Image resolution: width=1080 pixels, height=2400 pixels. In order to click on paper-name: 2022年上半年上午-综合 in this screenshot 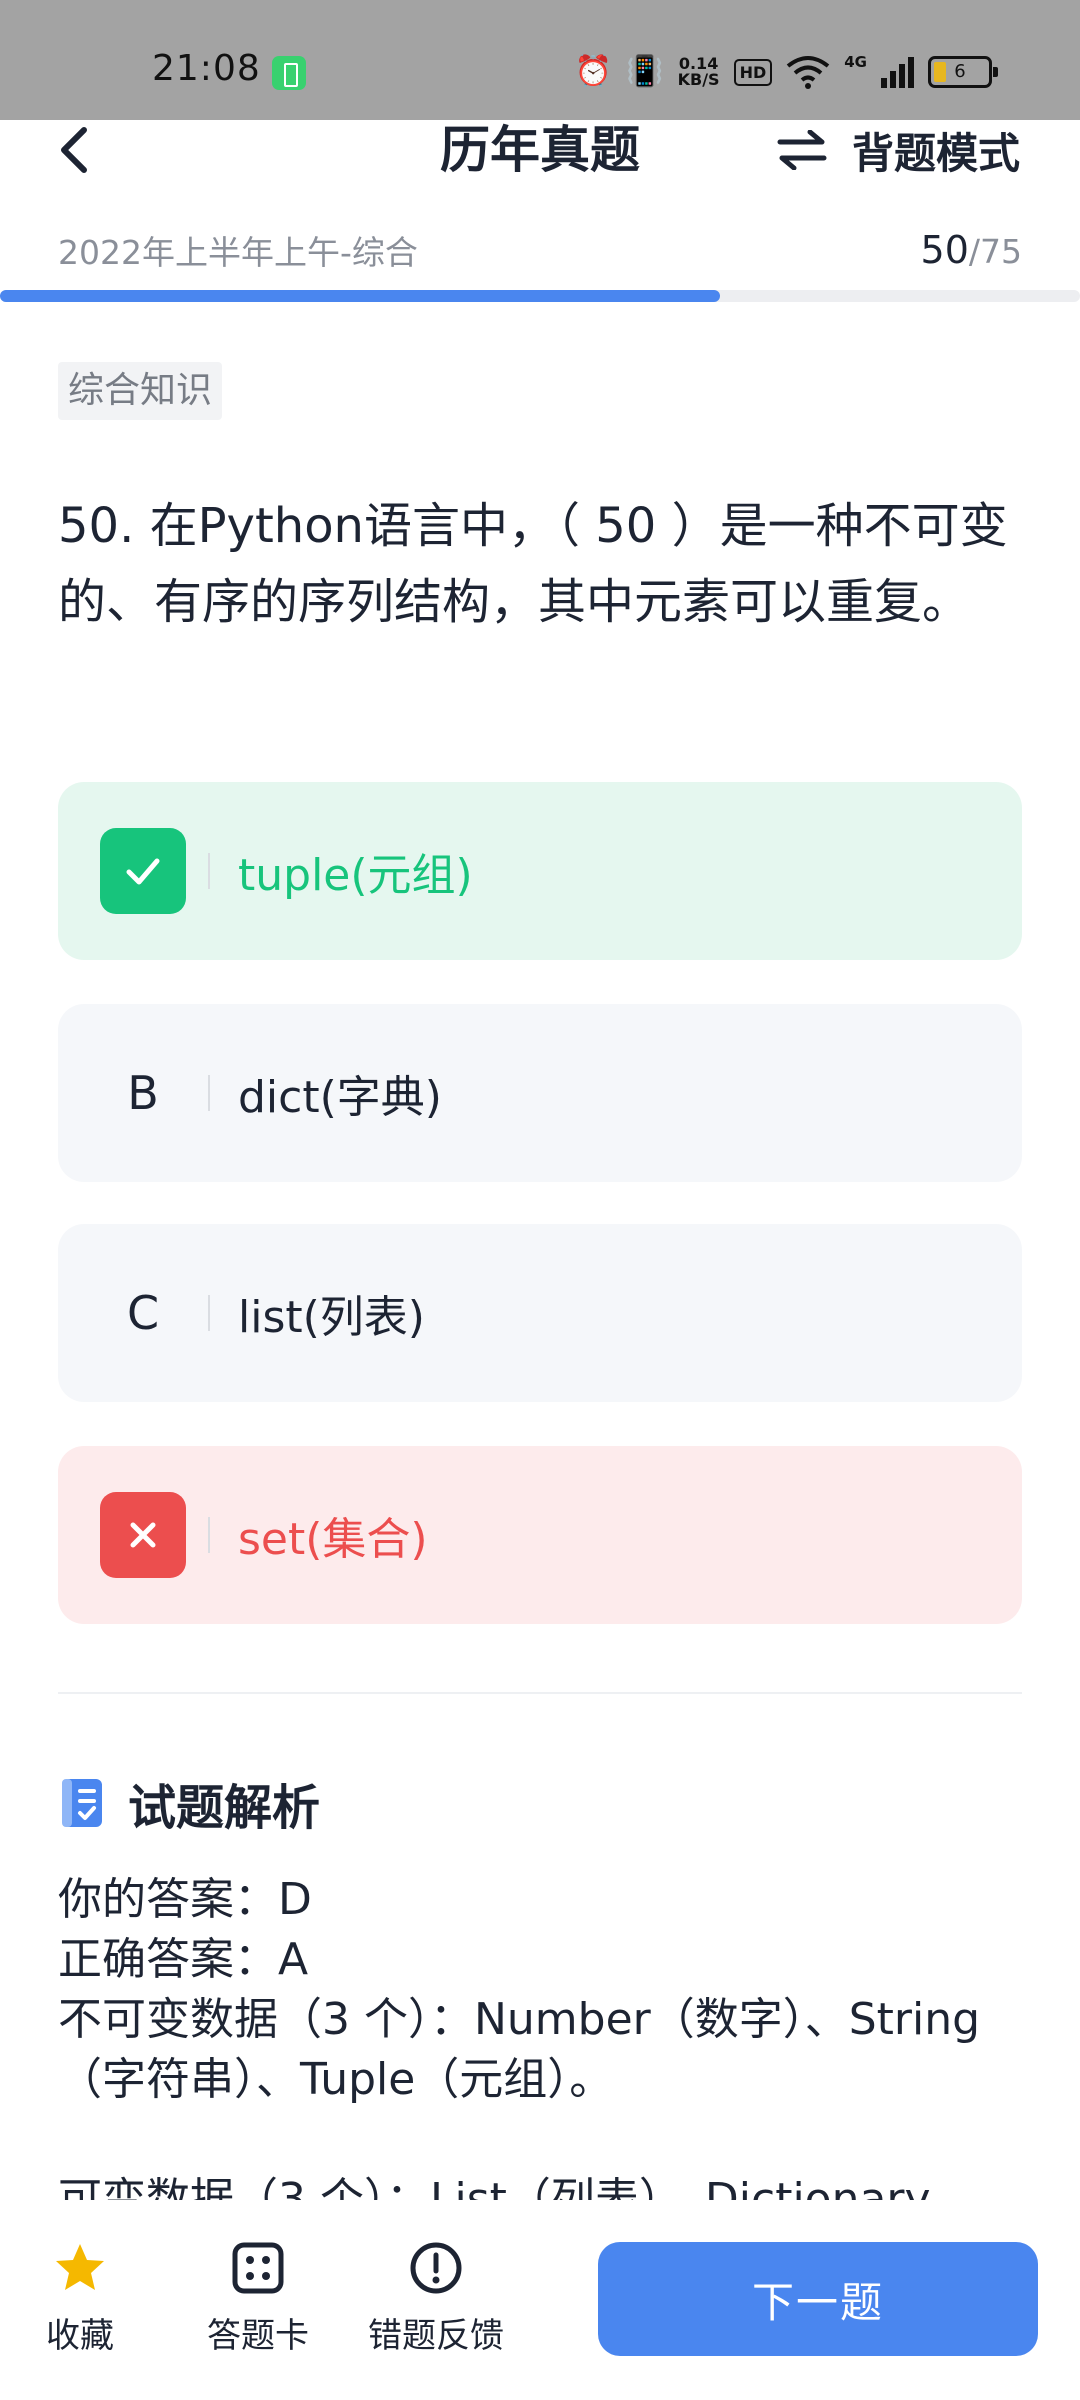, I will do `click(238, 252)`.